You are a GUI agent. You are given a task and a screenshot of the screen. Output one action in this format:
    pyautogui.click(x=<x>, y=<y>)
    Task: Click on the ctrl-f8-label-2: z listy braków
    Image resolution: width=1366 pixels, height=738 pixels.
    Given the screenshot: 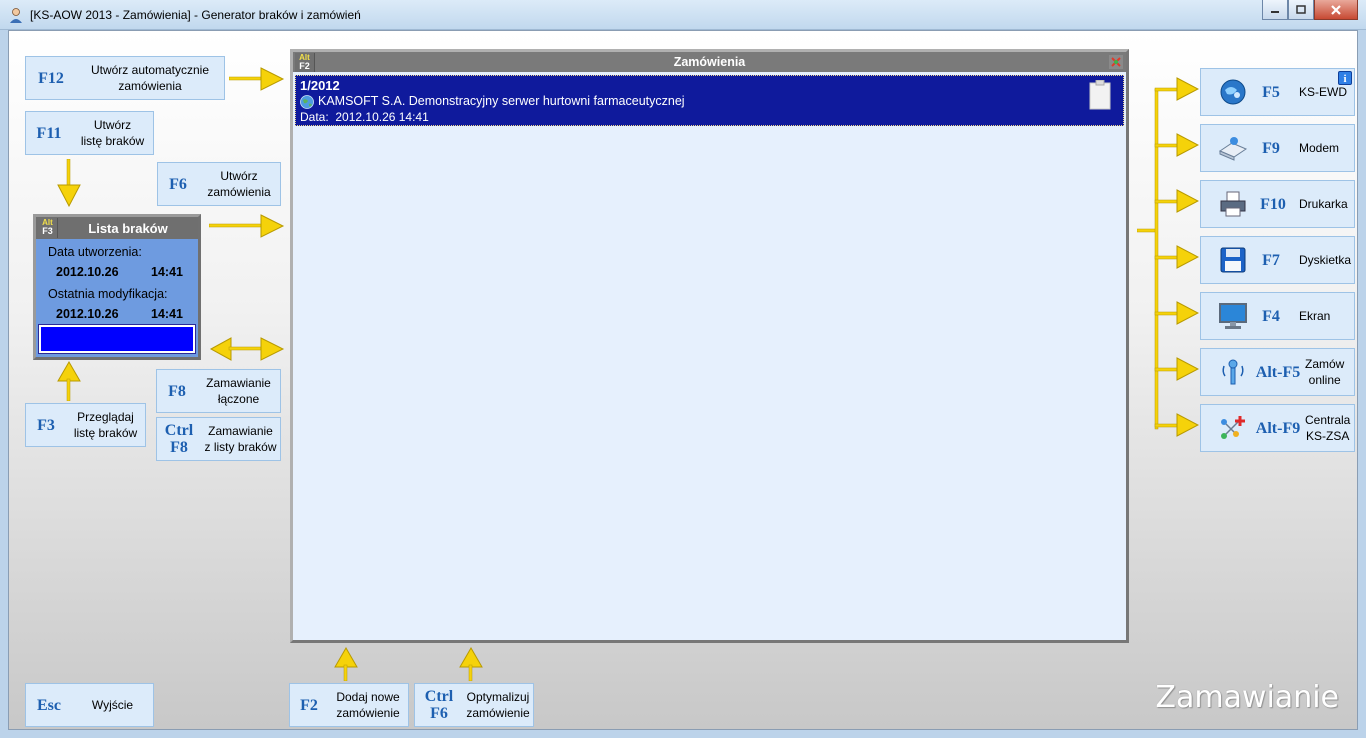 What is the action you would take?
    pyautogui.click(x=240, y=447)
    